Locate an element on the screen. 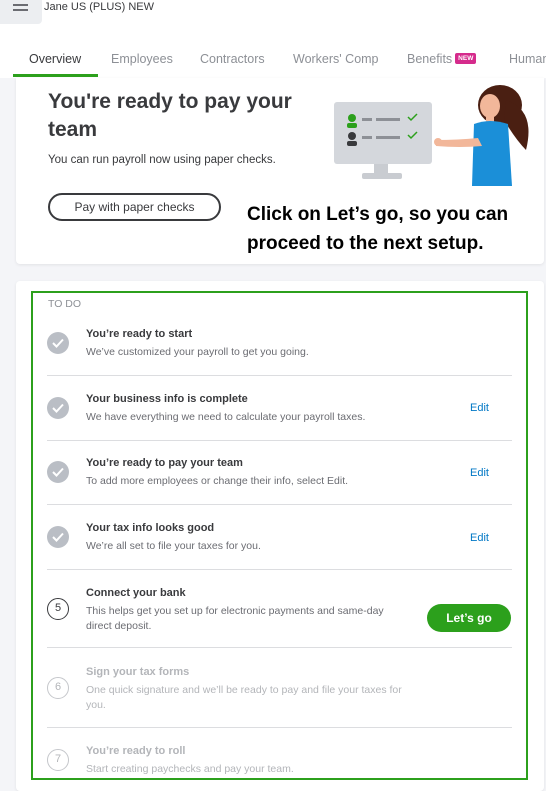  tab-benefits: Benefits NEW is located at coordinates (442, 59).